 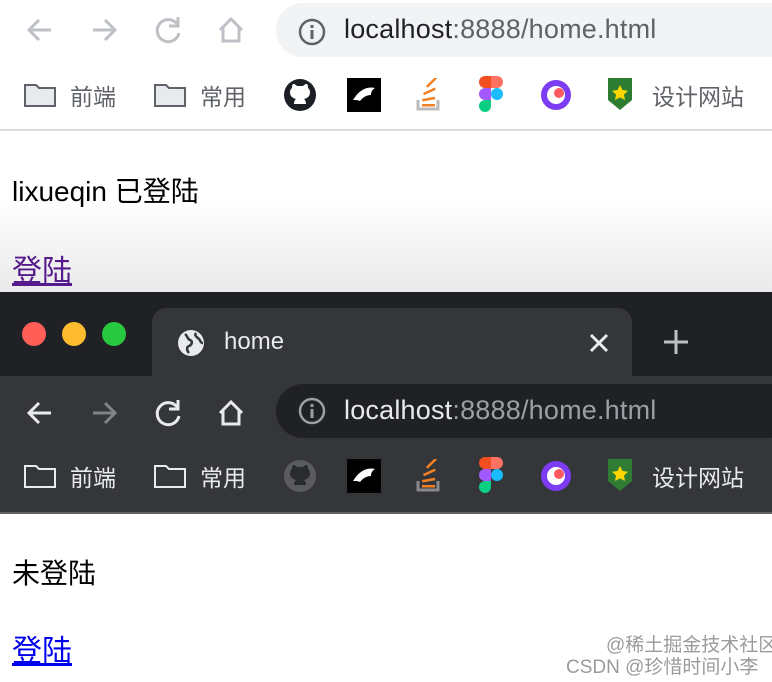 What do you see at coordinates (191, 343) in the screenshot?
I see `globe-icon` at bounding box center [191, 343].